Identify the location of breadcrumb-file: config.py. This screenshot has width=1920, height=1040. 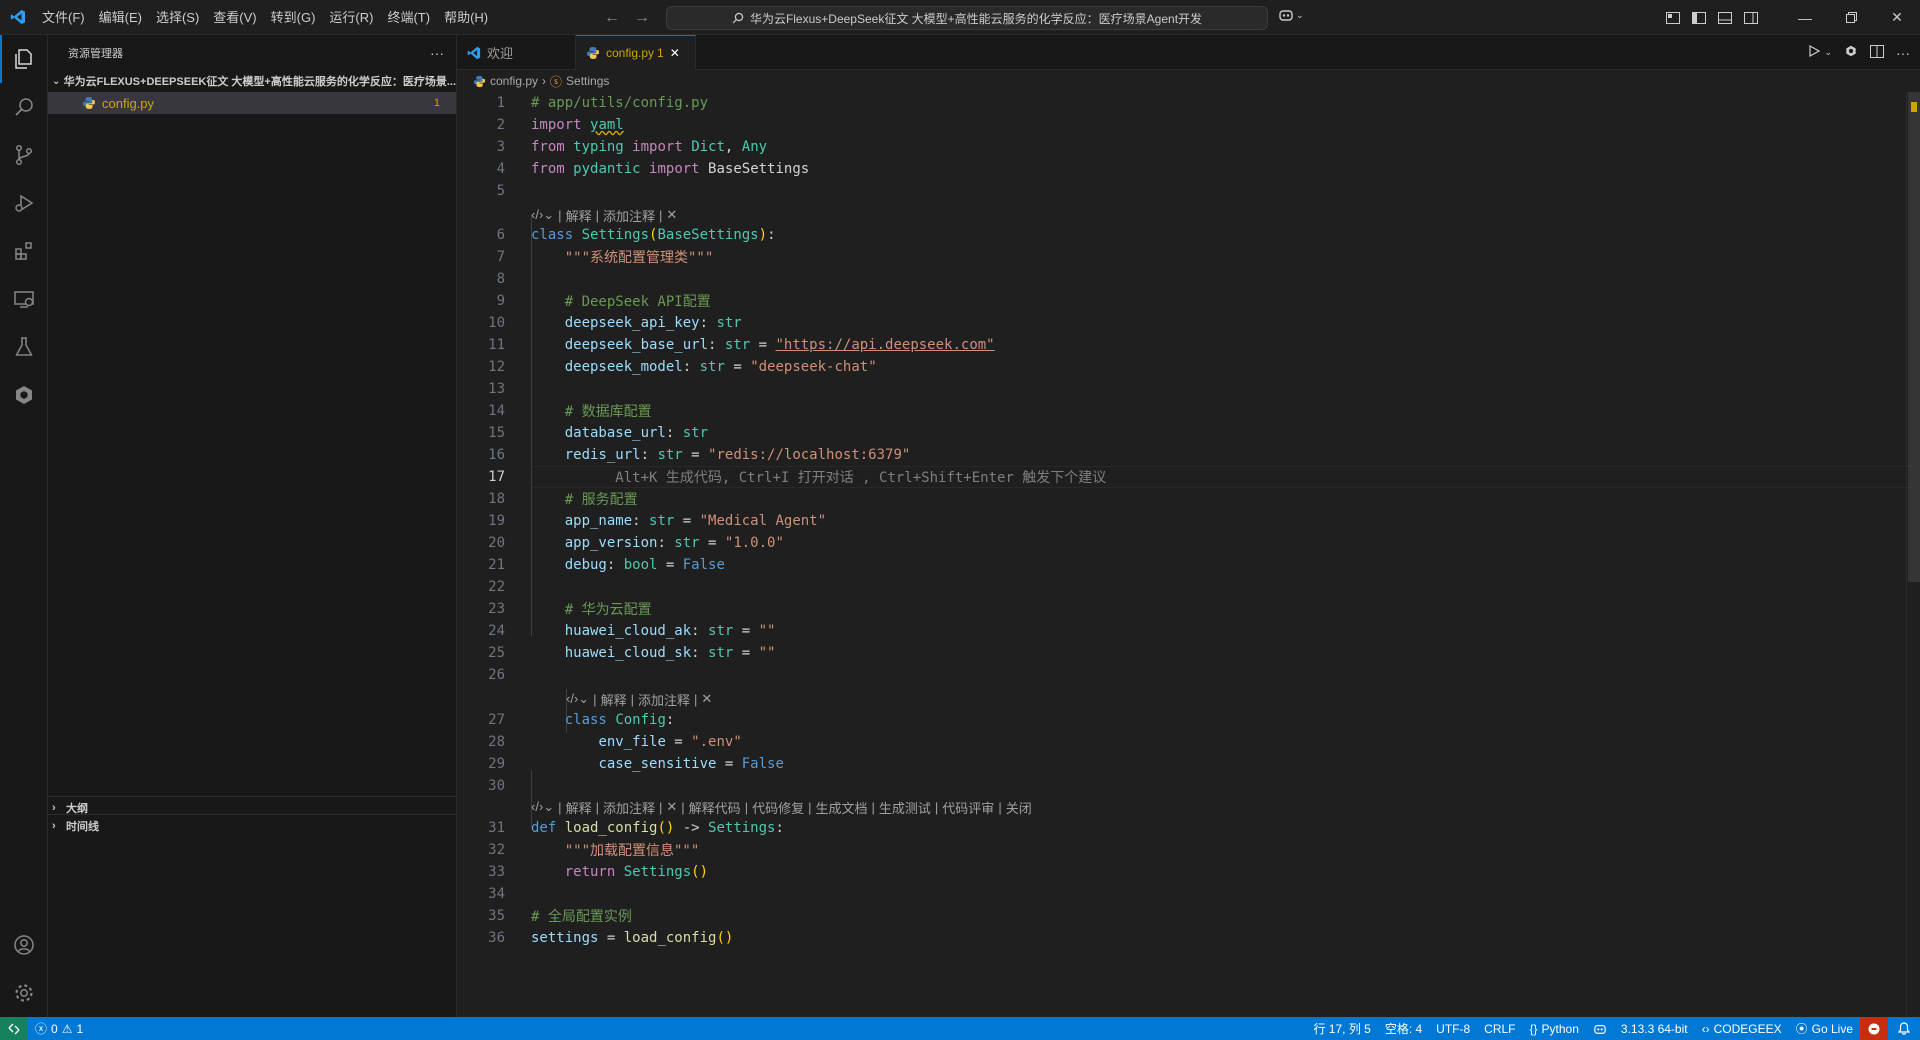
(514, 81).